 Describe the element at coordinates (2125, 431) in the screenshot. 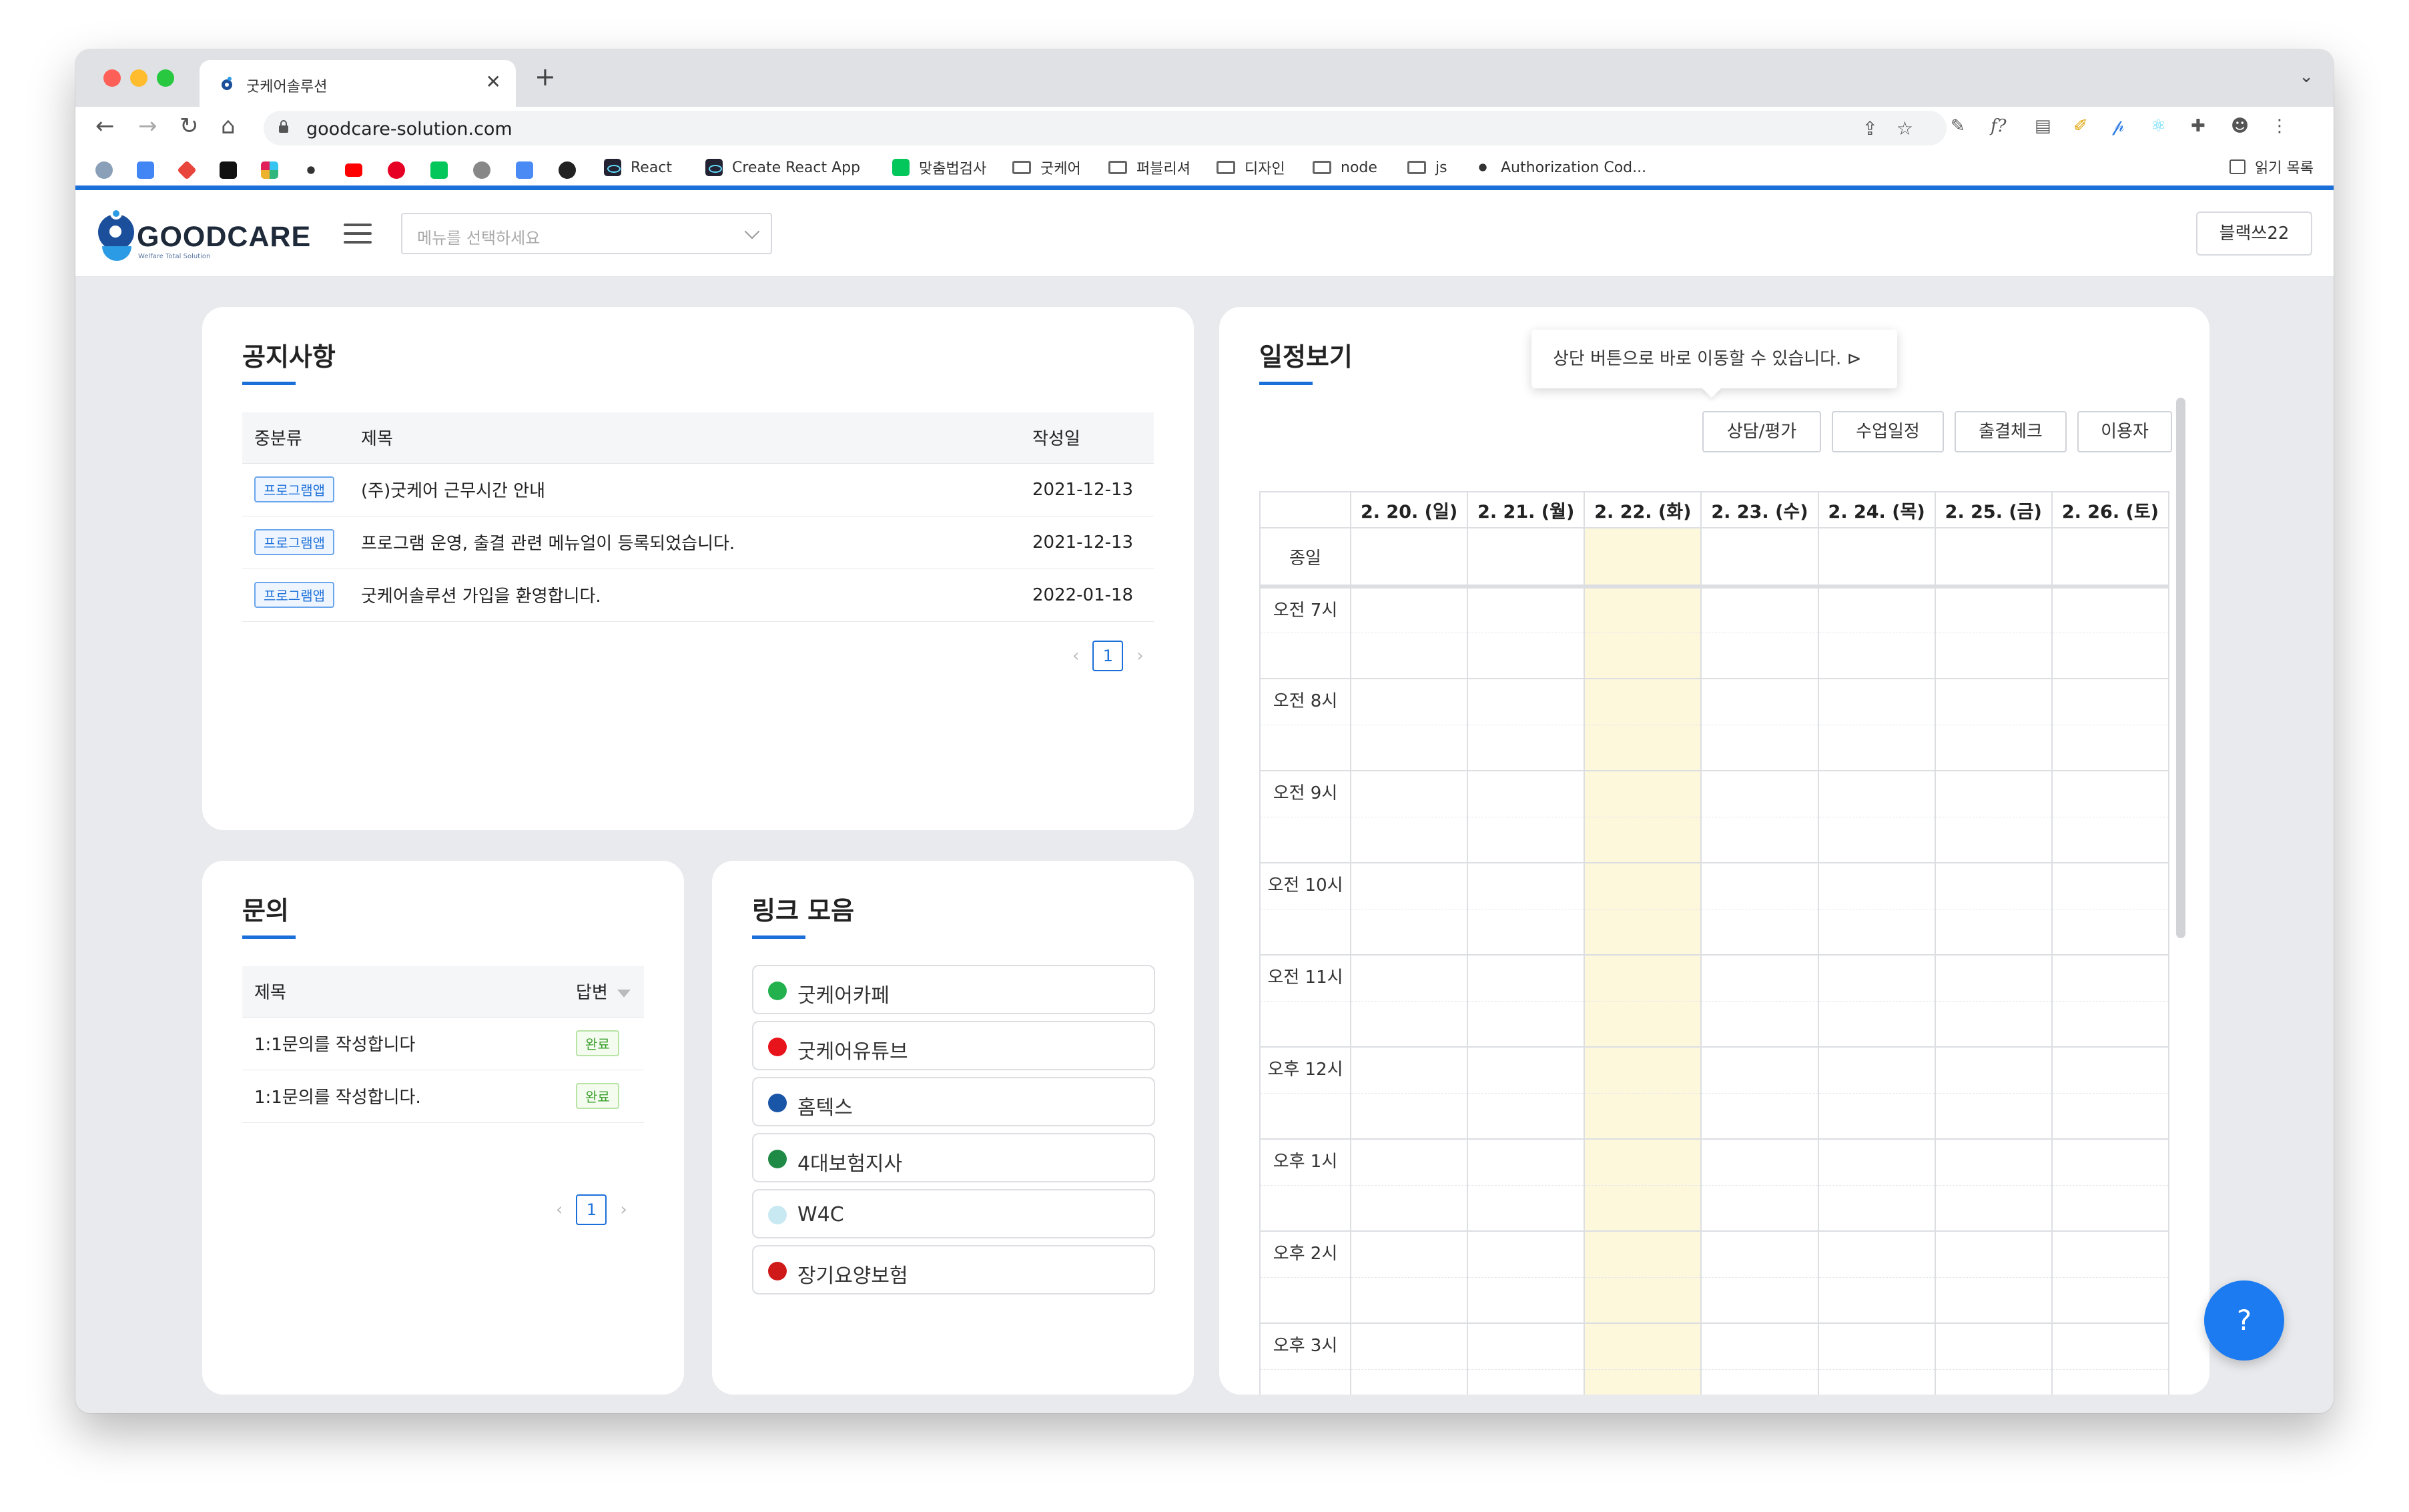

I see `users-button: 이용자` at that location.